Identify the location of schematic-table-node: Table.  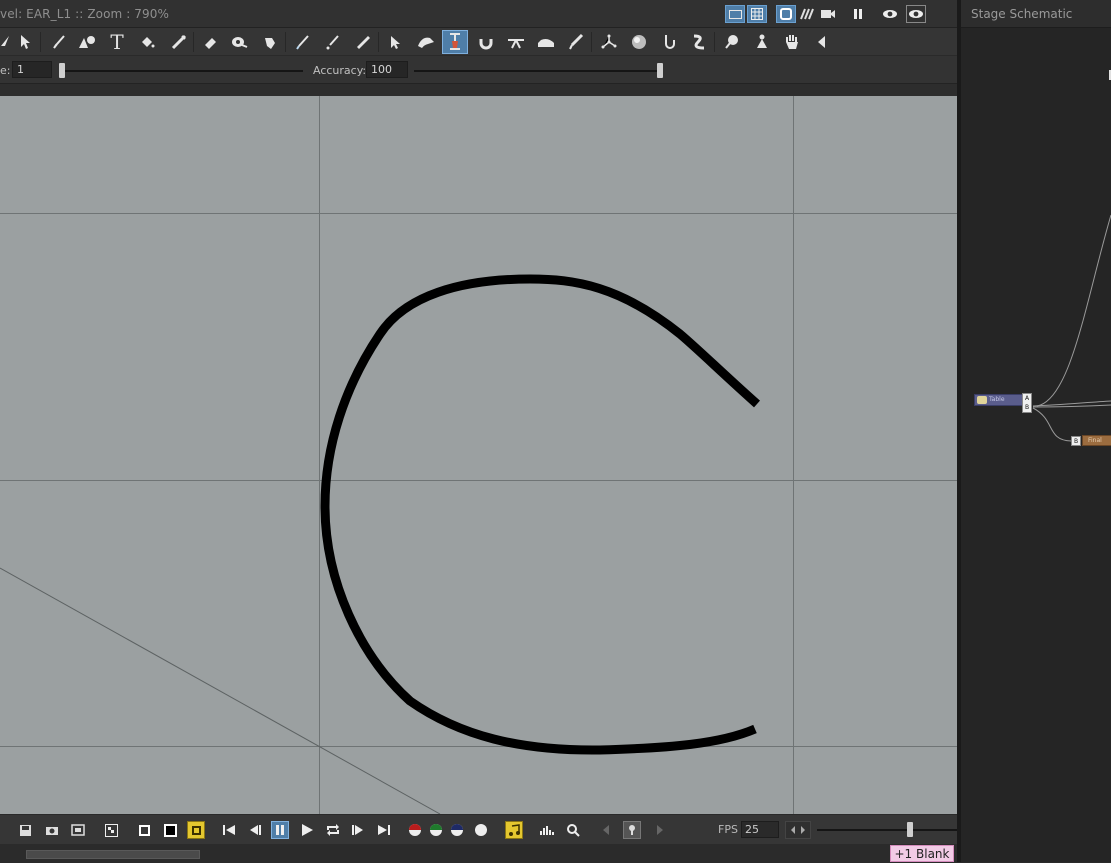
(999, 400).